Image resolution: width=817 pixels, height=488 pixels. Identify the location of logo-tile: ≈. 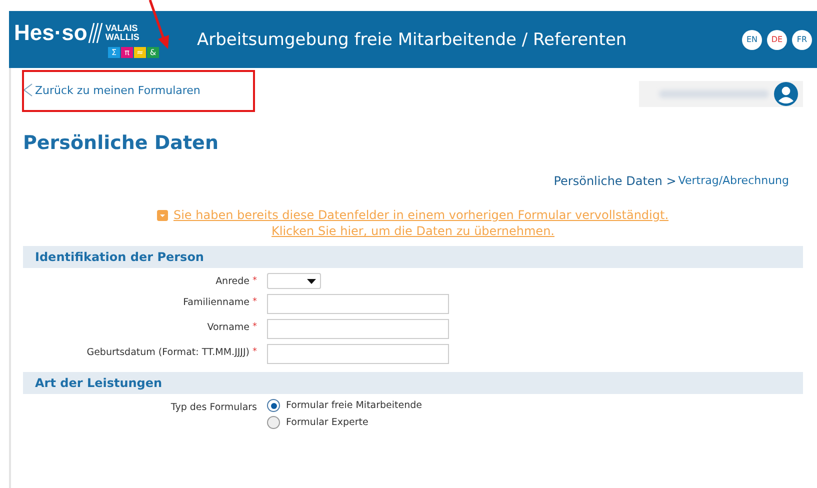
(140, 52).